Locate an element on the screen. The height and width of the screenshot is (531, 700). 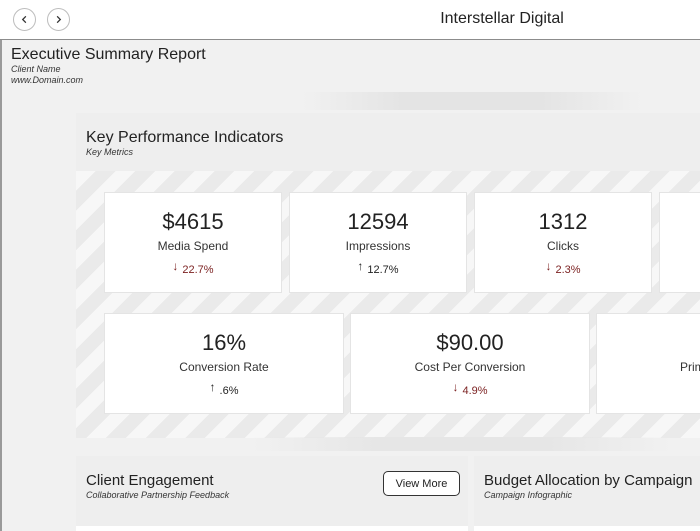
kpi-label: Media Spend is located at coordinates (193, 246).